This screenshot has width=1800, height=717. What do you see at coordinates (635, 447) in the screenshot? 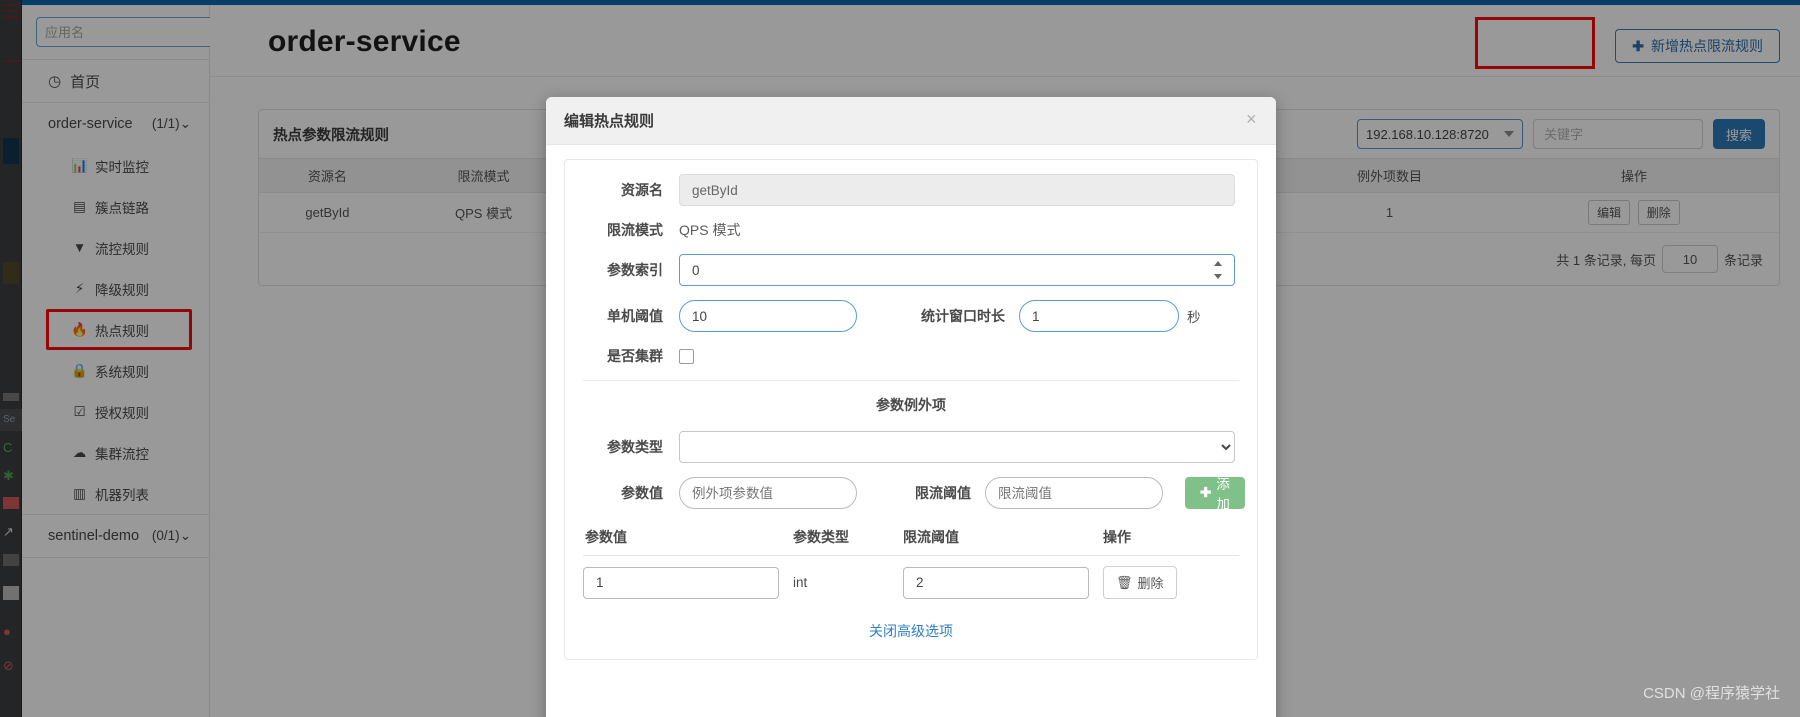
I see `label-param-type: 参数类型` at bounding box center [635, 447].